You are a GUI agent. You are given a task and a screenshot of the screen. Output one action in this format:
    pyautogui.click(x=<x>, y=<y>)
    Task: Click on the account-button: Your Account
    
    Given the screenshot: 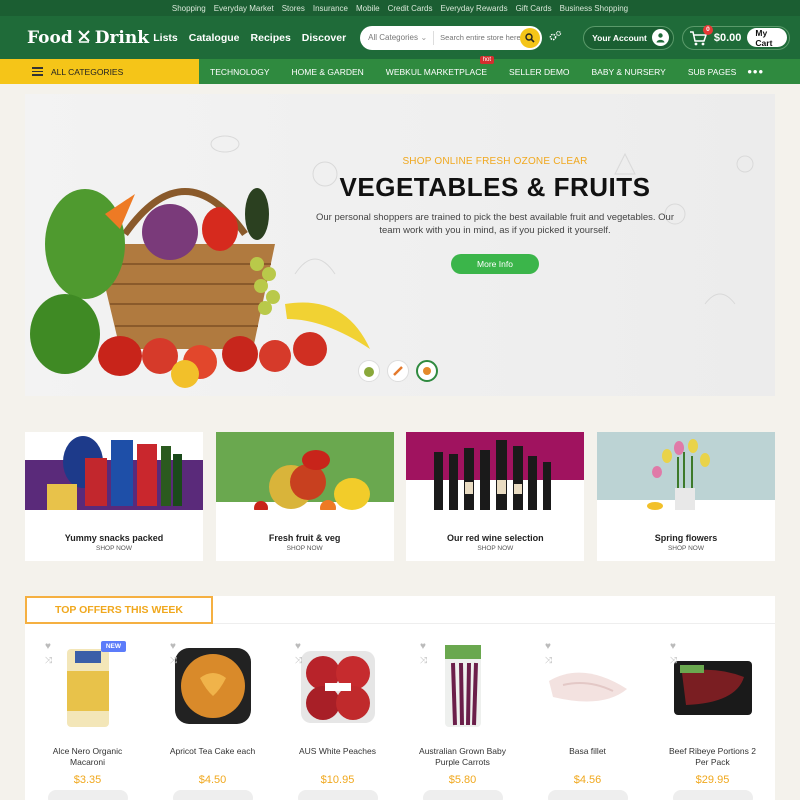 What is the action you would take?
    pyautogui.click(x=628, y=37)
    